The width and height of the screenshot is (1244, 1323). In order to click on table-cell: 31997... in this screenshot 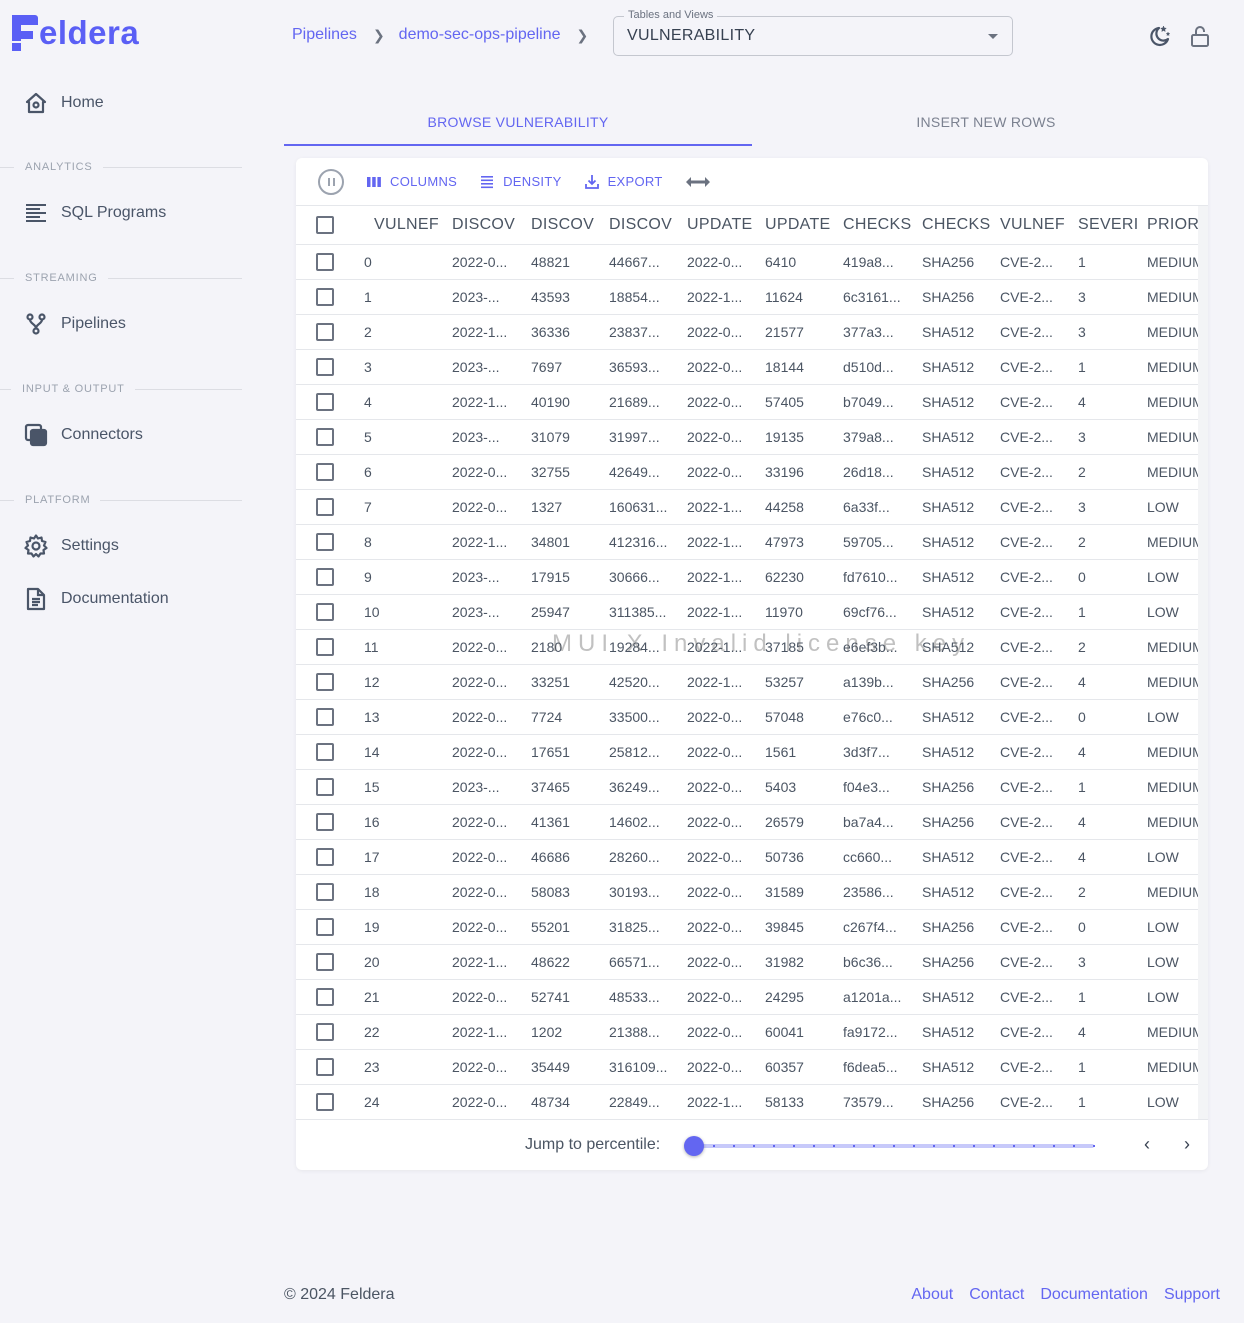, I will do `click(638, 437)`.